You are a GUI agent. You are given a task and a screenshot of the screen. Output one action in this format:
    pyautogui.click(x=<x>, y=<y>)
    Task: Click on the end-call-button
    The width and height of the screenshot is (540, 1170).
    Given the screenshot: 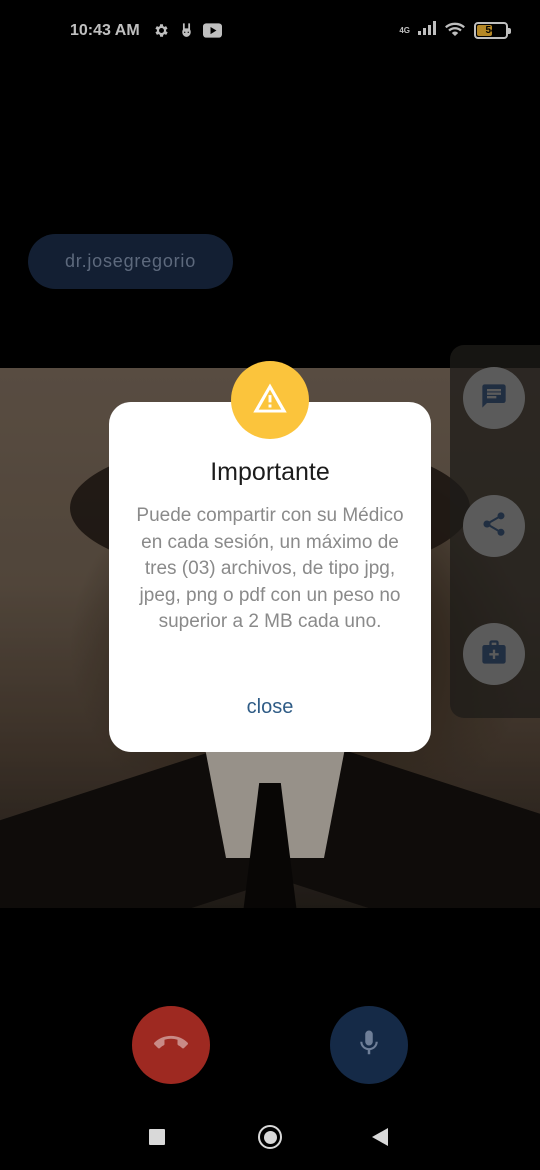 What is the action you would take?
    pyautogui.click(x=171, y=1045)
    